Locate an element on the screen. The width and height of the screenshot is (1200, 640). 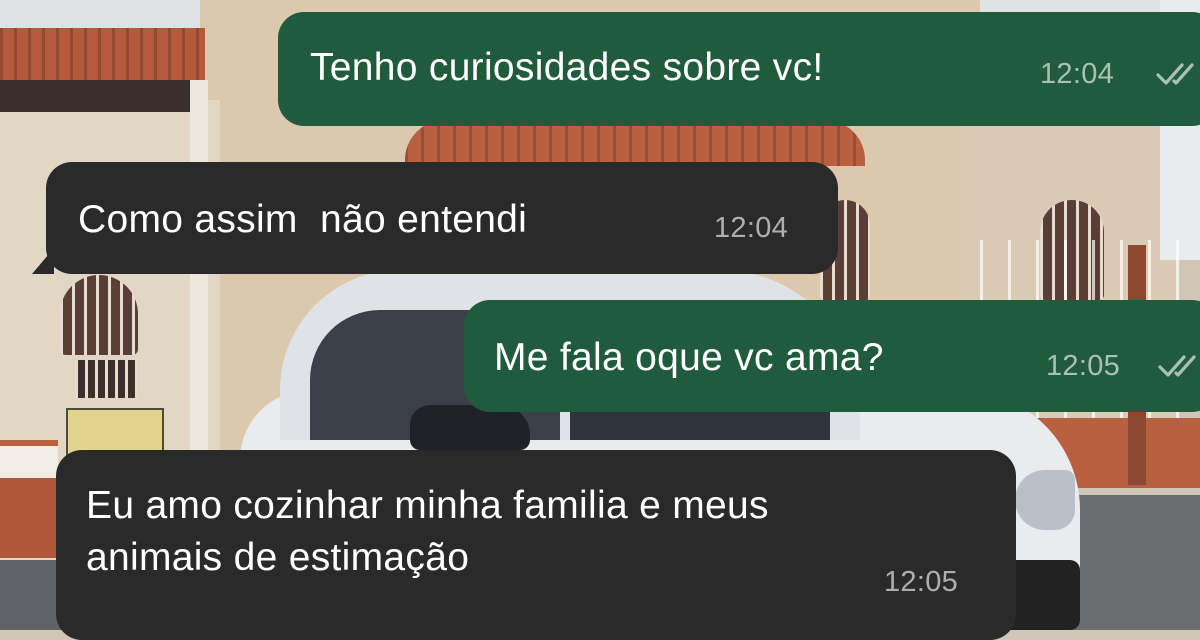
tile-roof-center is located at coordinates (635, 143).